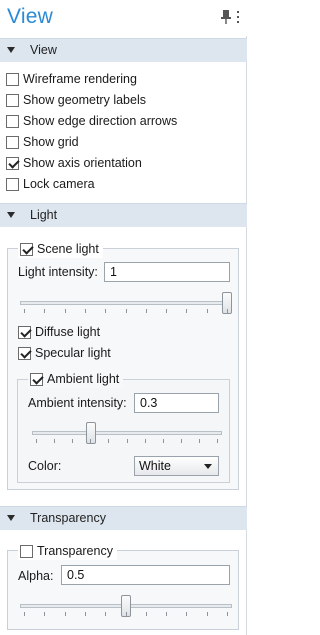  Describe the element at coordinates (36, 576) in the screenshot. I see `alpha-label: Alpha:` at that location.